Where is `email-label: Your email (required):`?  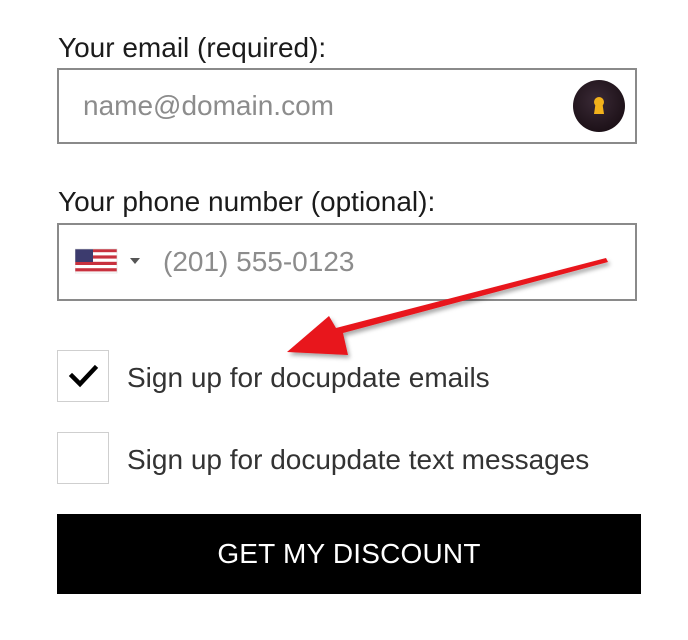
email-label: Your email (required): is located at coordinates (192, 47).